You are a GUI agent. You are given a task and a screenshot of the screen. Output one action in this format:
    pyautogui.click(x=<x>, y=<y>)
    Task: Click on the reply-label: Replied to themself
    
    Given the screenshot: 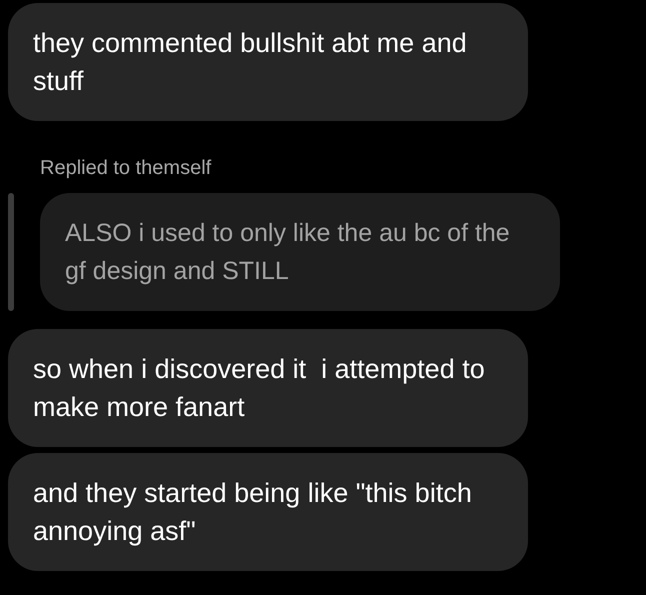 What is the action you would take?
    pyautogui.click(x=126, y=168)
    